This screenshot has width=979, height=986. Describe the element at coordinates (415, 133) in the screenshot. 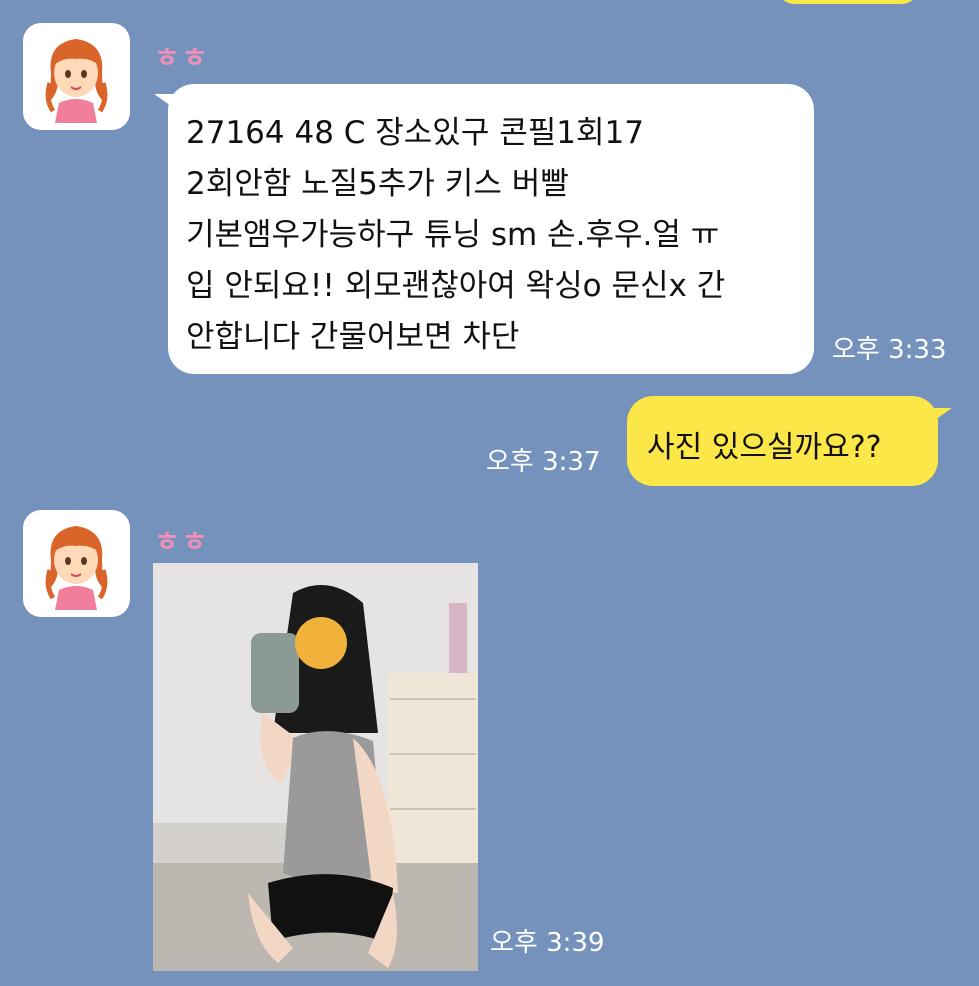

I see `message-text-line: 27164 48 C 장소있구 콘필1회17` at that location.